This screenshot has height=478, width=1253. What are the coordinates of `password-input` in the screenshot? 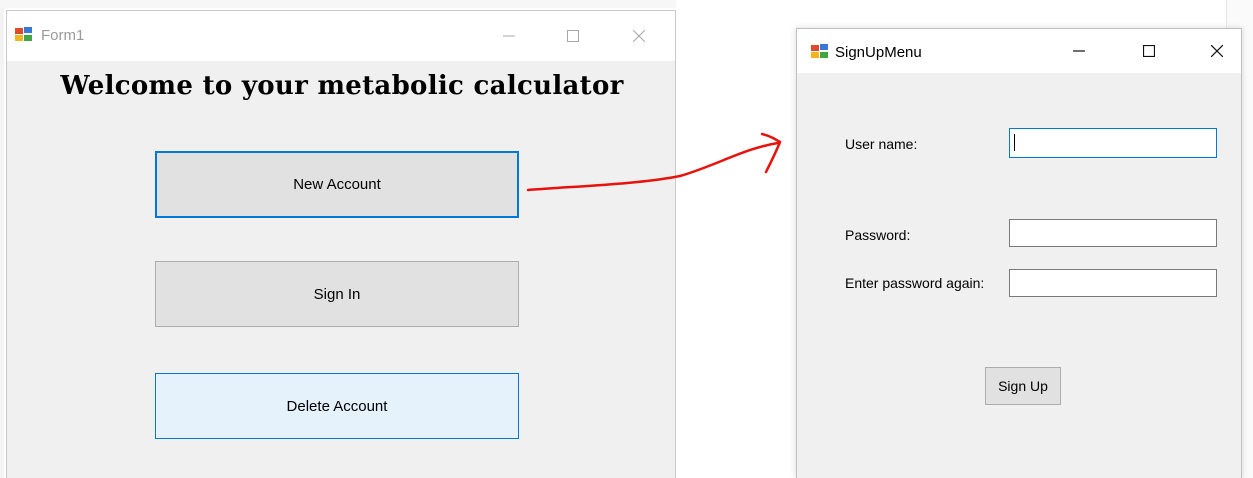 It's located at (1113, 233).